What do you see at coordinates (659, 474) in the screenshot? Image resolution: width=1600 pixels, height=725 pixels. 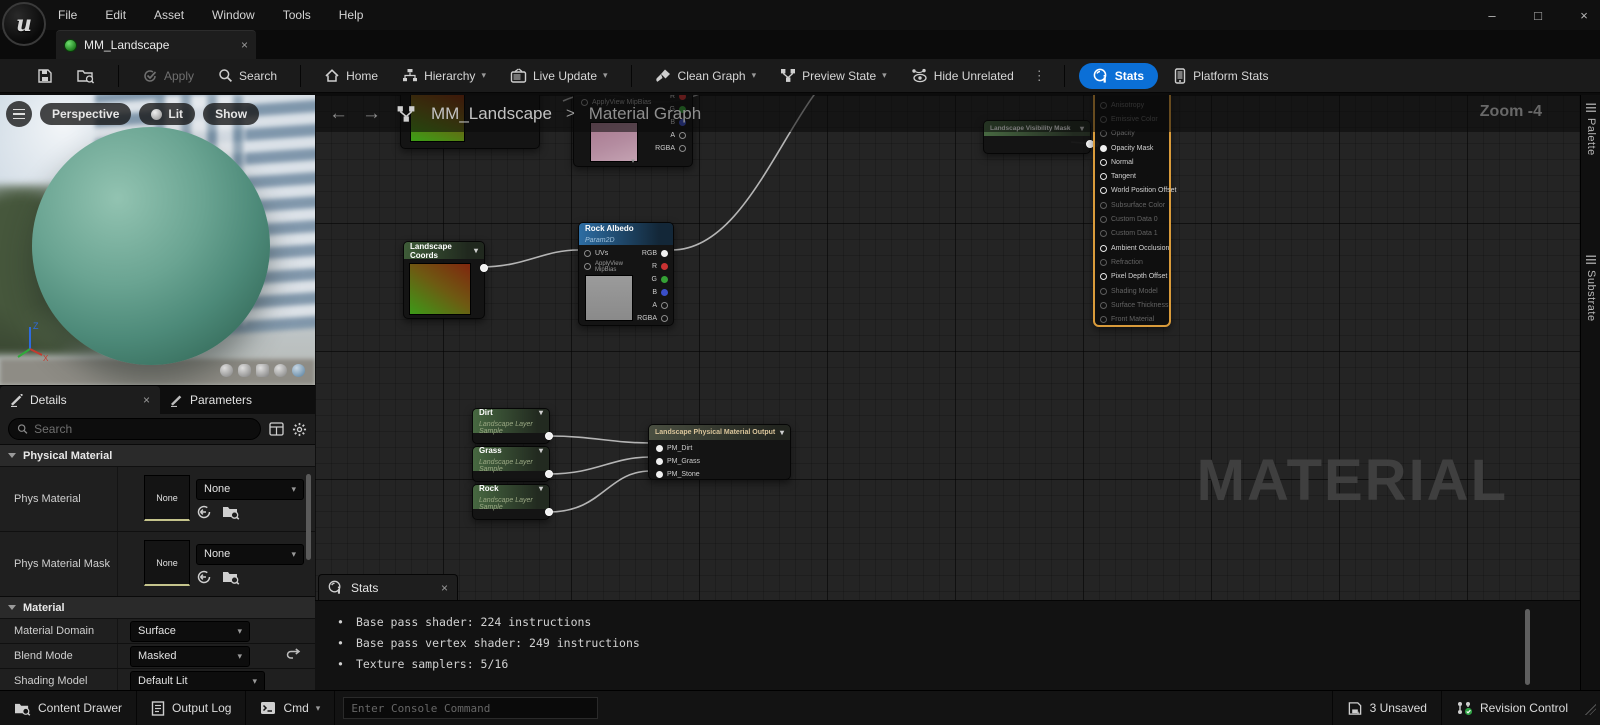 I see `input-pin-pm-stone` at bounding box center [659, 474].